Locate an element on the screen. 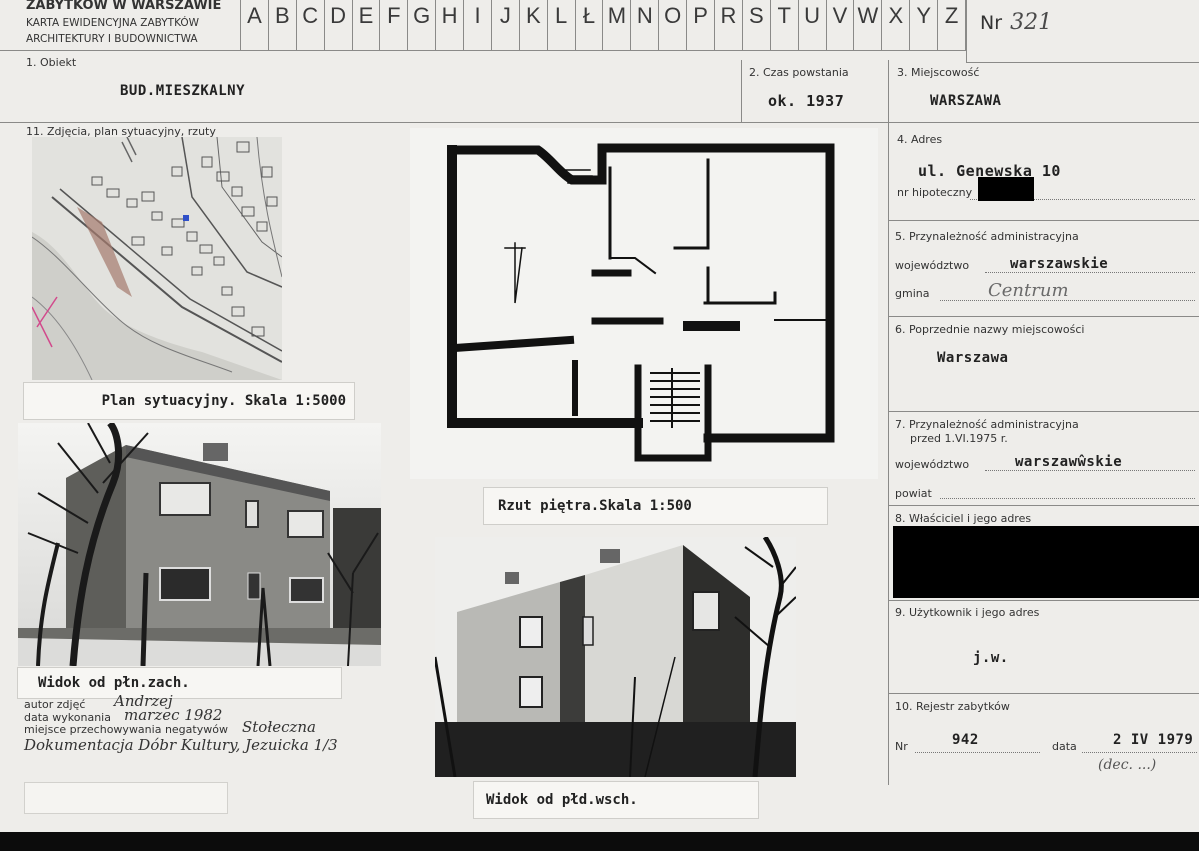 This screenshot has height=851, width=1199. hipoteczny-label: nr hipoteczny is located at coordinates (935, 192).